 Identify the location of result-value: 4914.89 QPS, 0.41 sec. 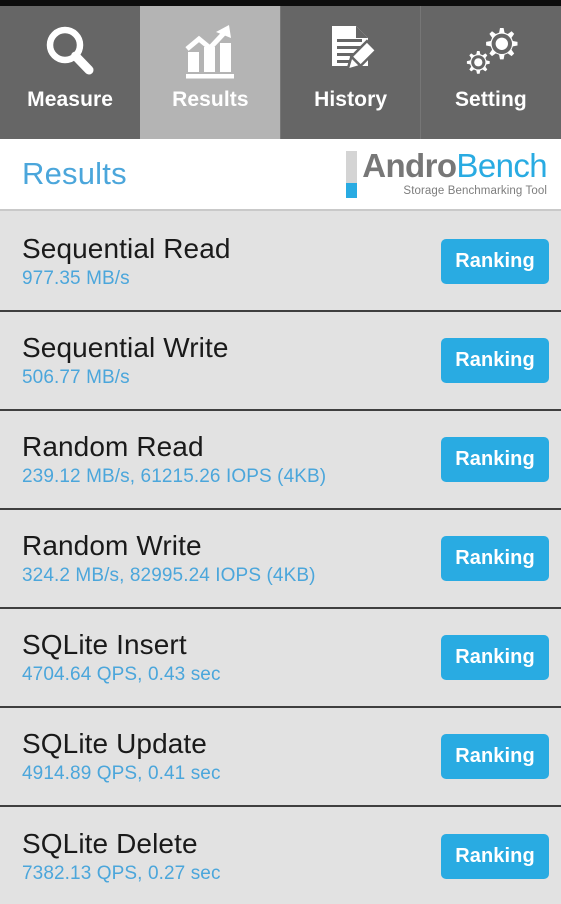
(121, 773).